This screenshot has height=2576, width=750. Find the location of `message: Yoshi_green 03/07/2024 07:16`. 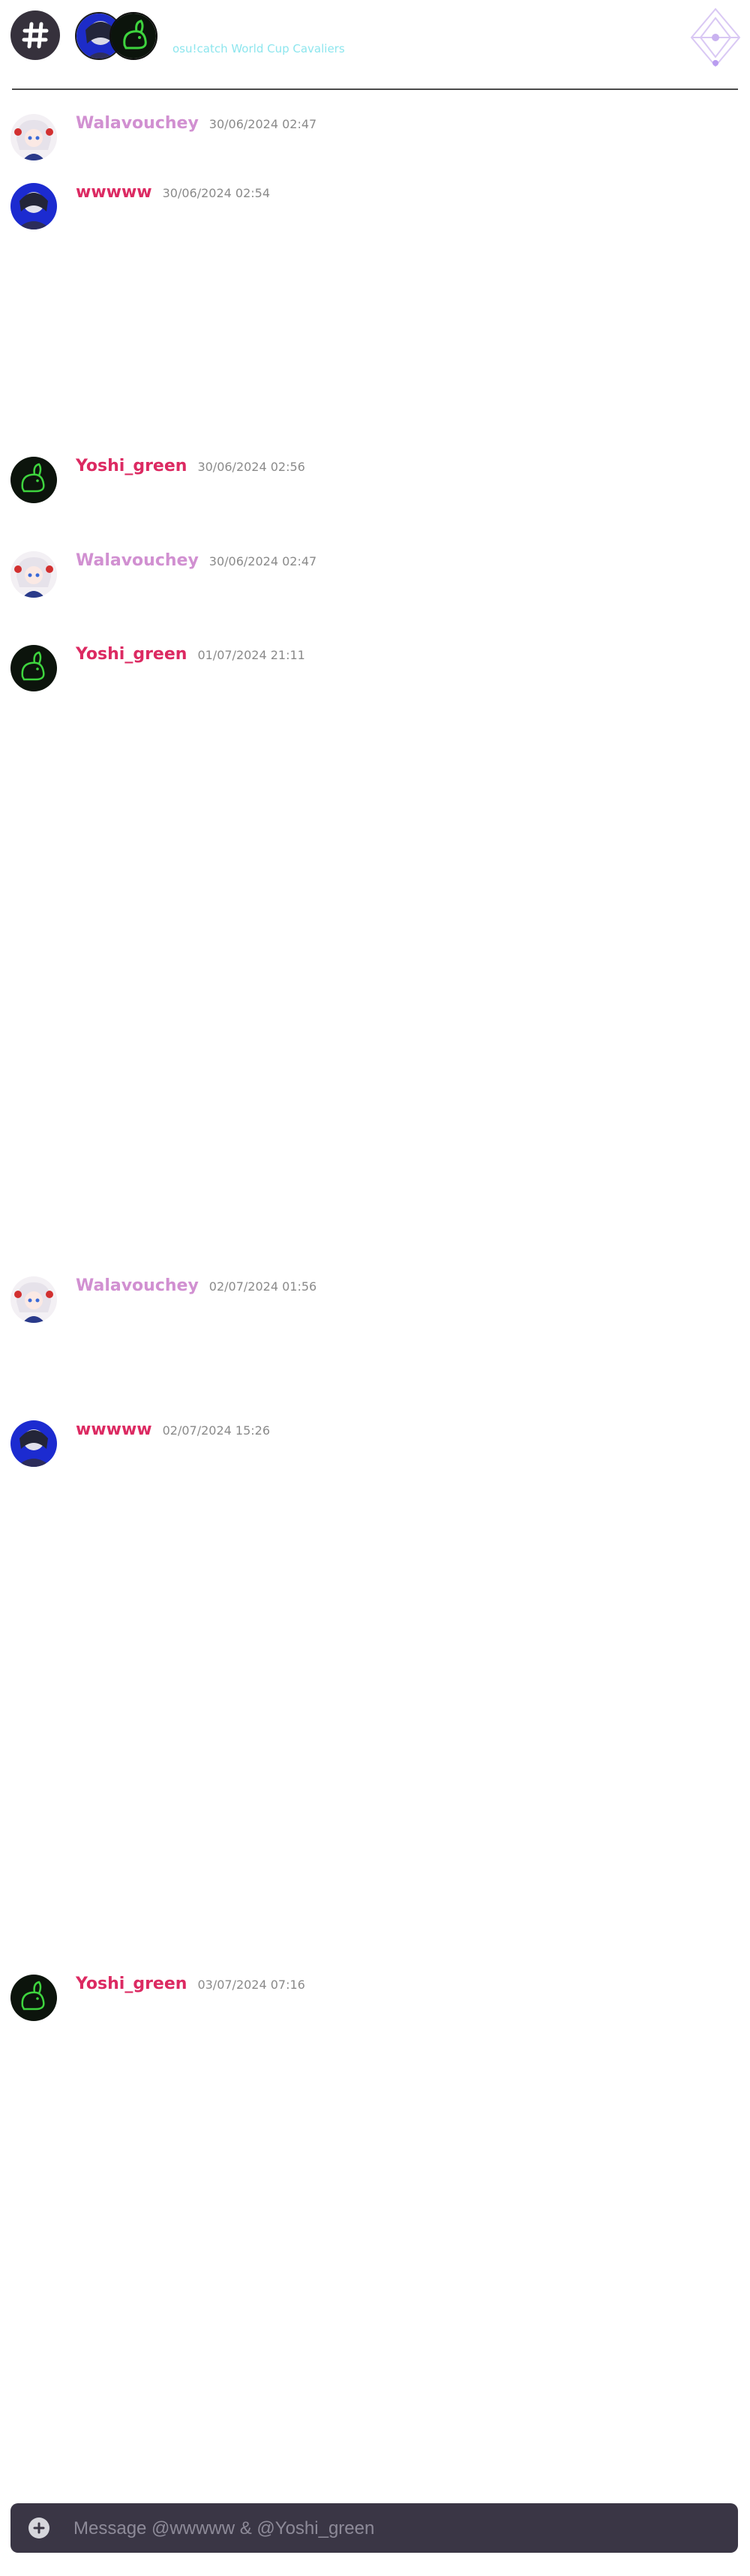

message: Yoshi_green 03/07/2024 07:16 is located at coordinates (370, 2001).